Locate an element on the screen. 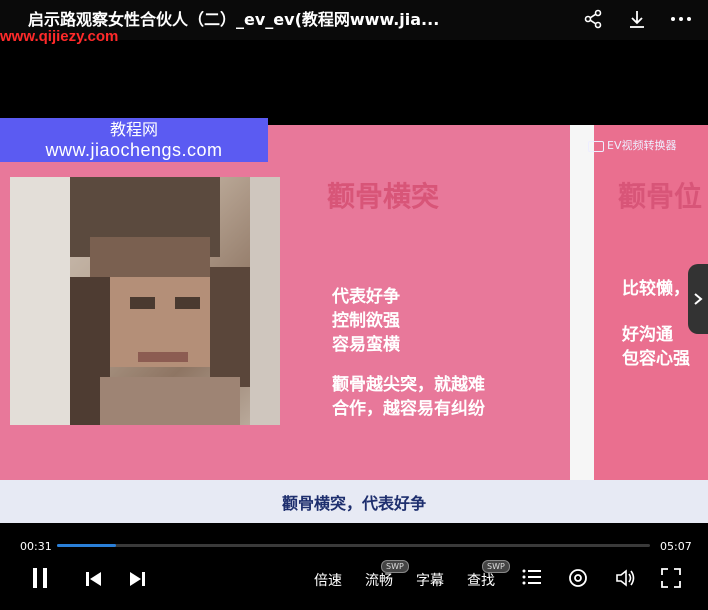 This screenshot has height=610, width=708. settings-button is located at coordinates (578, 578).